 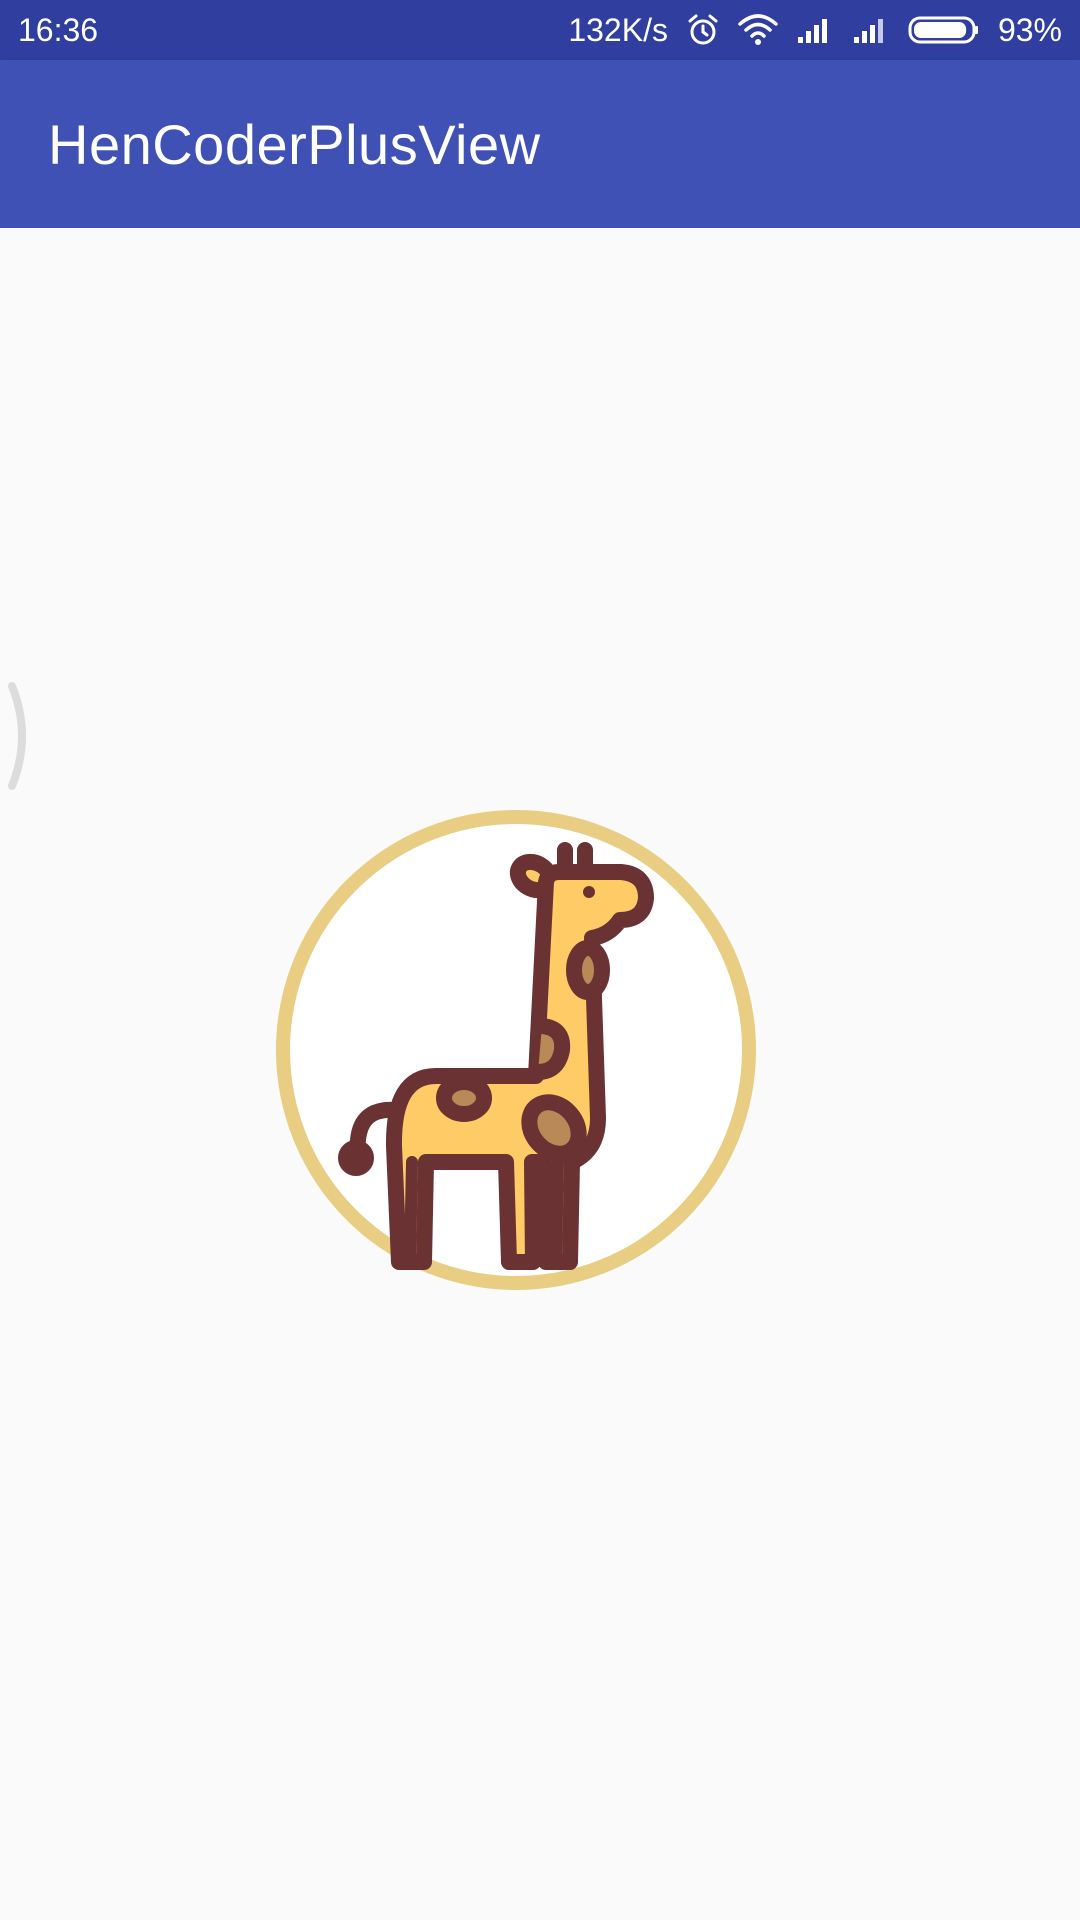 I want to click on battery-icon, so click(x=944, y=30).